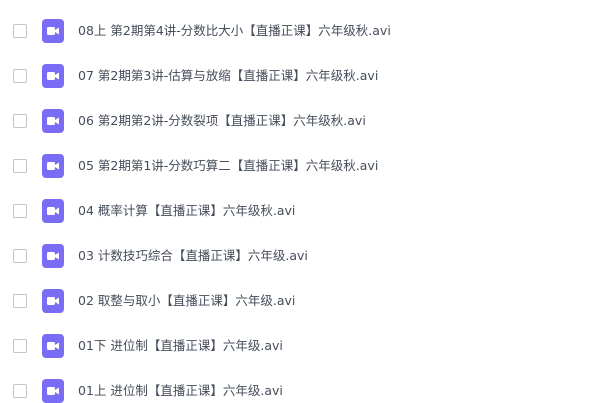 The height and width of the screenshot is (403, 592). What do you see at coordinates (193, 256) in the screenshot?
I see `file-name: 03 计数技巧综合【直播正课】六年级.avi` at bounding box center [193, 256].